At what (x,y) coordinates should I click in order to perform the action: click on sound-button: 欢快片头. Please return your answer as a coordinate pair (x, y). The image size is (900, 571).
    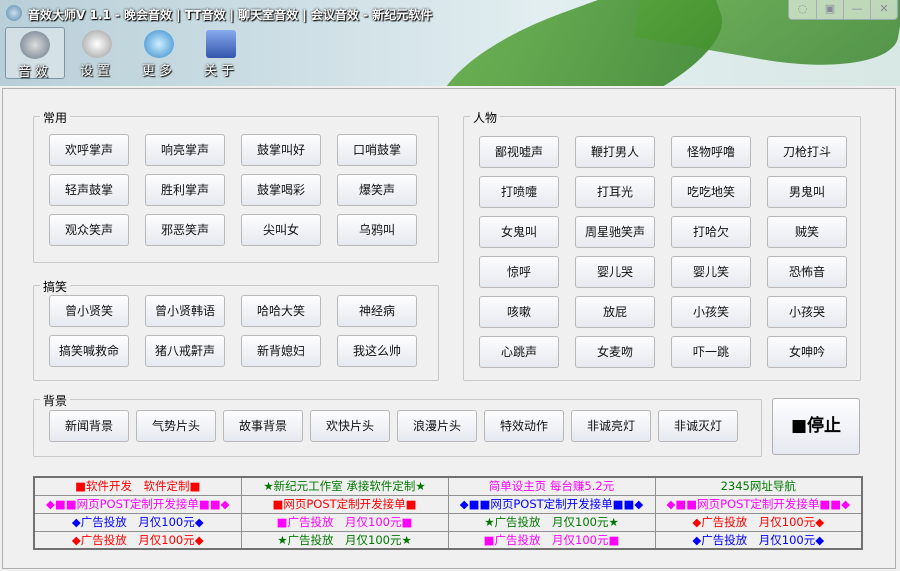
    Looking at the image, I should click on (350, 426).